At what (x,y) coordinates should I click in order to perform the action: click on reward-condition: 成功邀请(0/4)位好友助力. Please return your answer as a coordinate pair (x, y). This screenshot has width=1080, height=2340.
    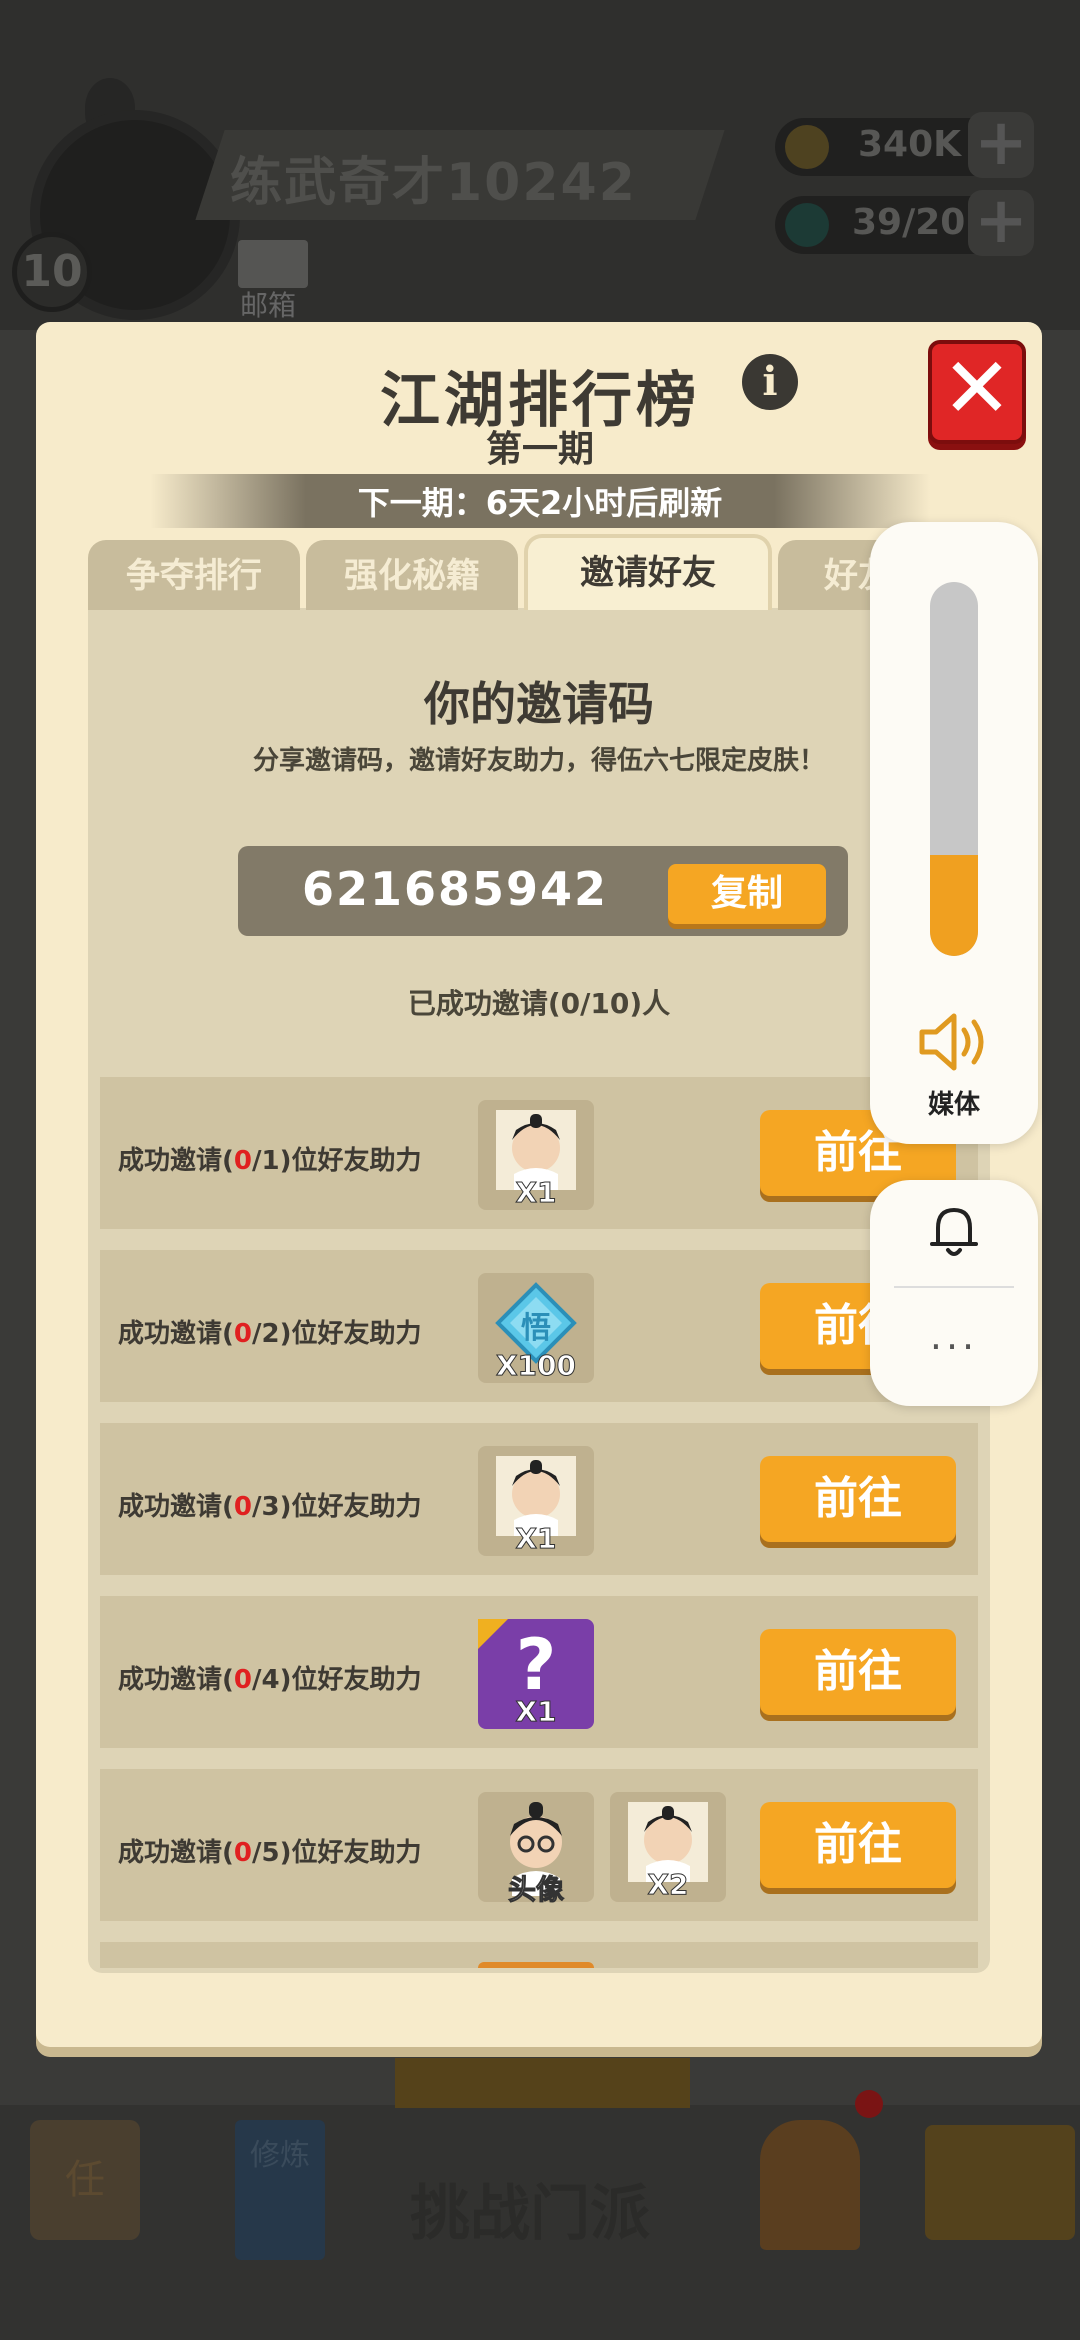
    Looking at the image, I should click on (270, 1680).